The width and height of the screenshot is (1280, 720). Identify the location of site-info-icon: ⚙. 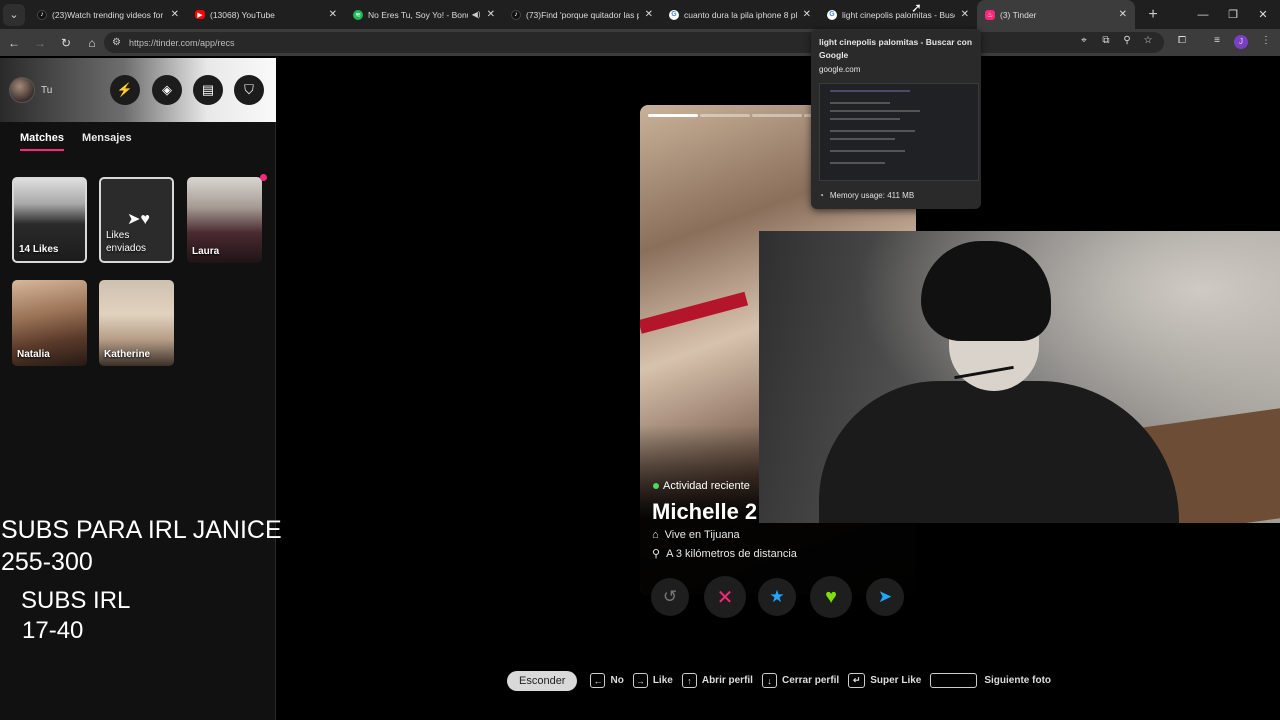
(116, 42).